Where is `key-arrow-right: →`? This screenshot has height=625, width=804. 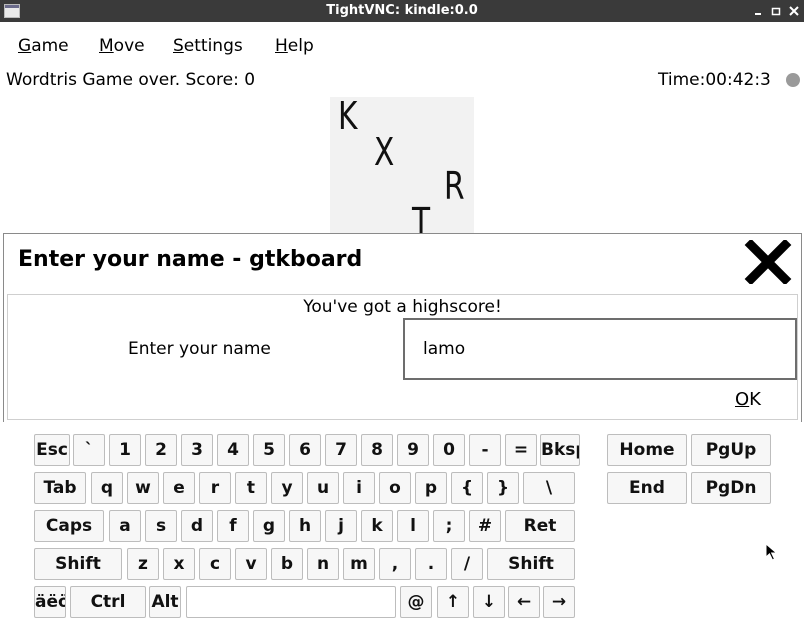 key-arrow-right: → is located at coordinates (559, 602).